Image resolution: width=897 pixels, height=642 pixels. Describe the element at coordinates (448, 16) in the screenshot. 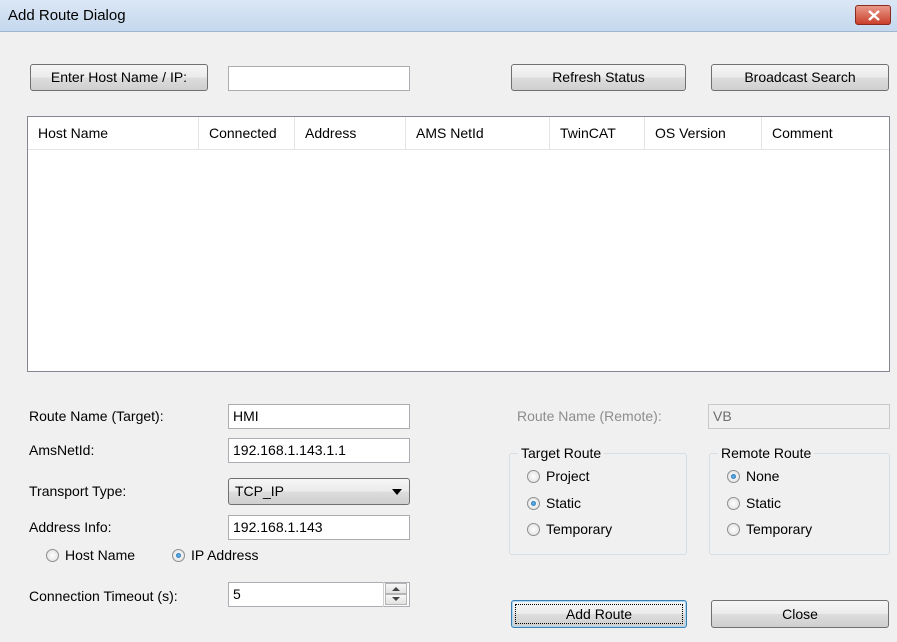

I see `title-bar: Add Route Dialog` at that location.